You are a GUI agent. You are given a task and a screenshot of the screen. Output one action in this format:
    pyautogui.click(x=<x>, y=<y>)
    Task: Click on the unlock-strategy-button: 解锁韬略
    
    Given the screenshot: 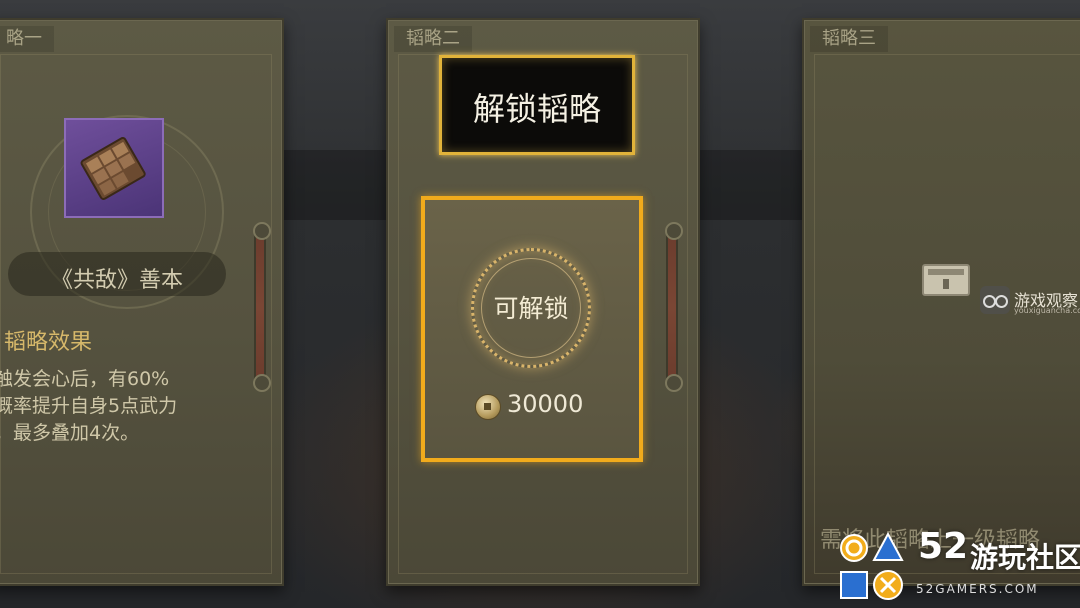 What is the action you would take?
    pyautogui.click(x=537, y=105)
    